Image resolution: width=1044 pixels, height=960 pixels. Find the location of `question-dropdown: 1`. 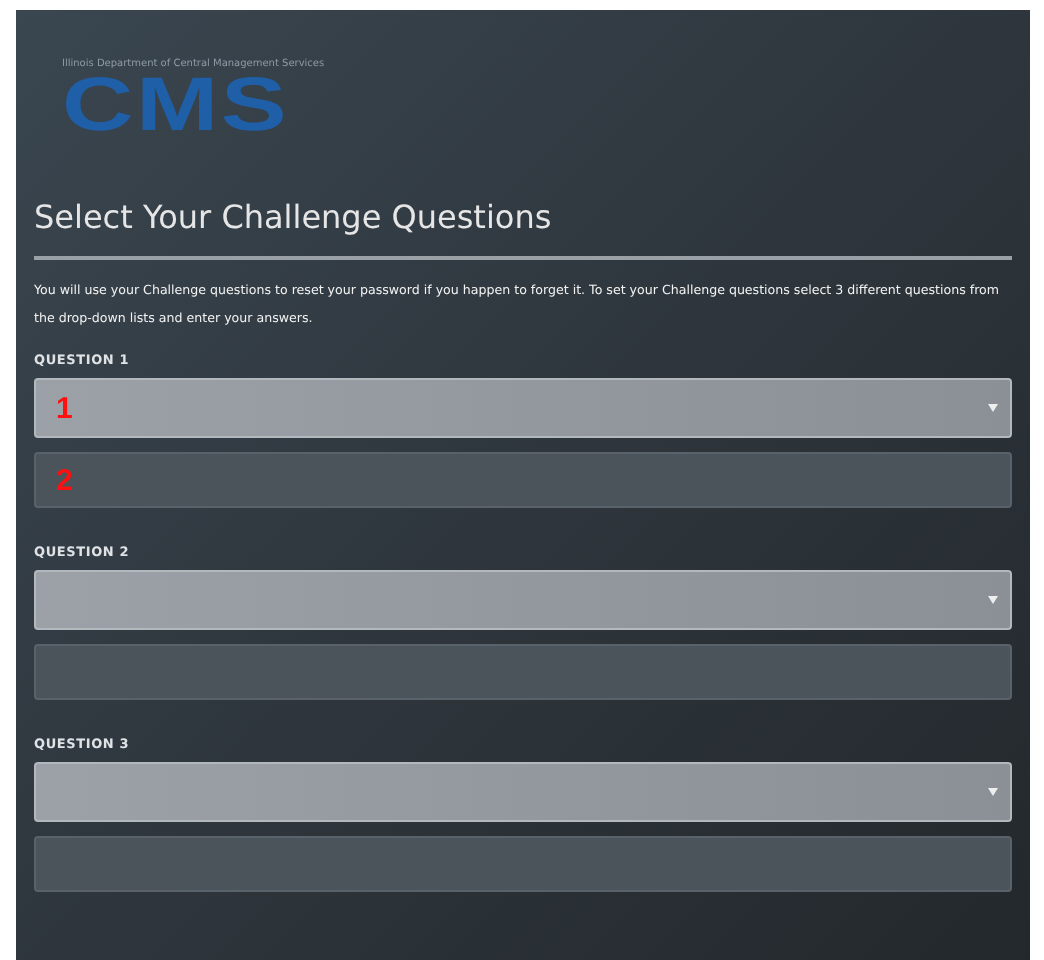

question-dropdown: 1 is located at coordinates (523, 408).